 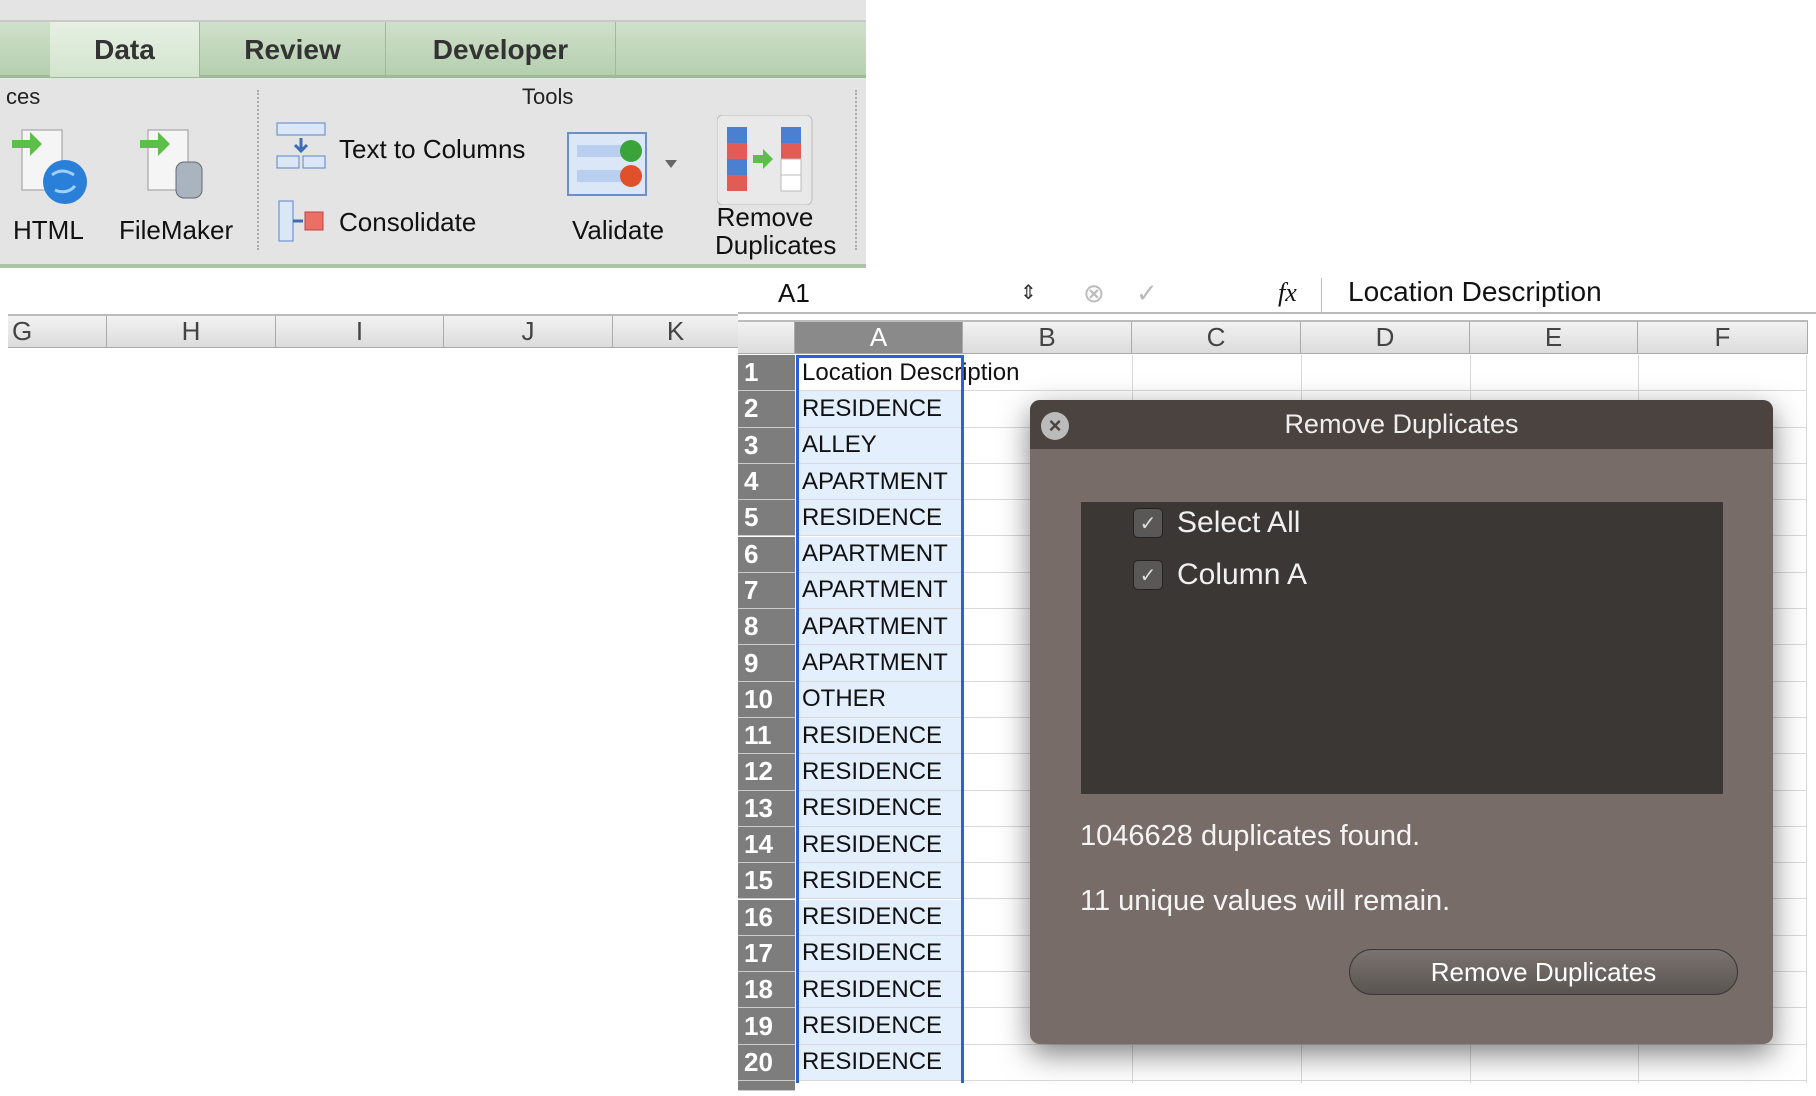 What do you see at coordinates (794, 293) in the screenshot?
I see `name-box: A1` at bounding box center [794, 293].